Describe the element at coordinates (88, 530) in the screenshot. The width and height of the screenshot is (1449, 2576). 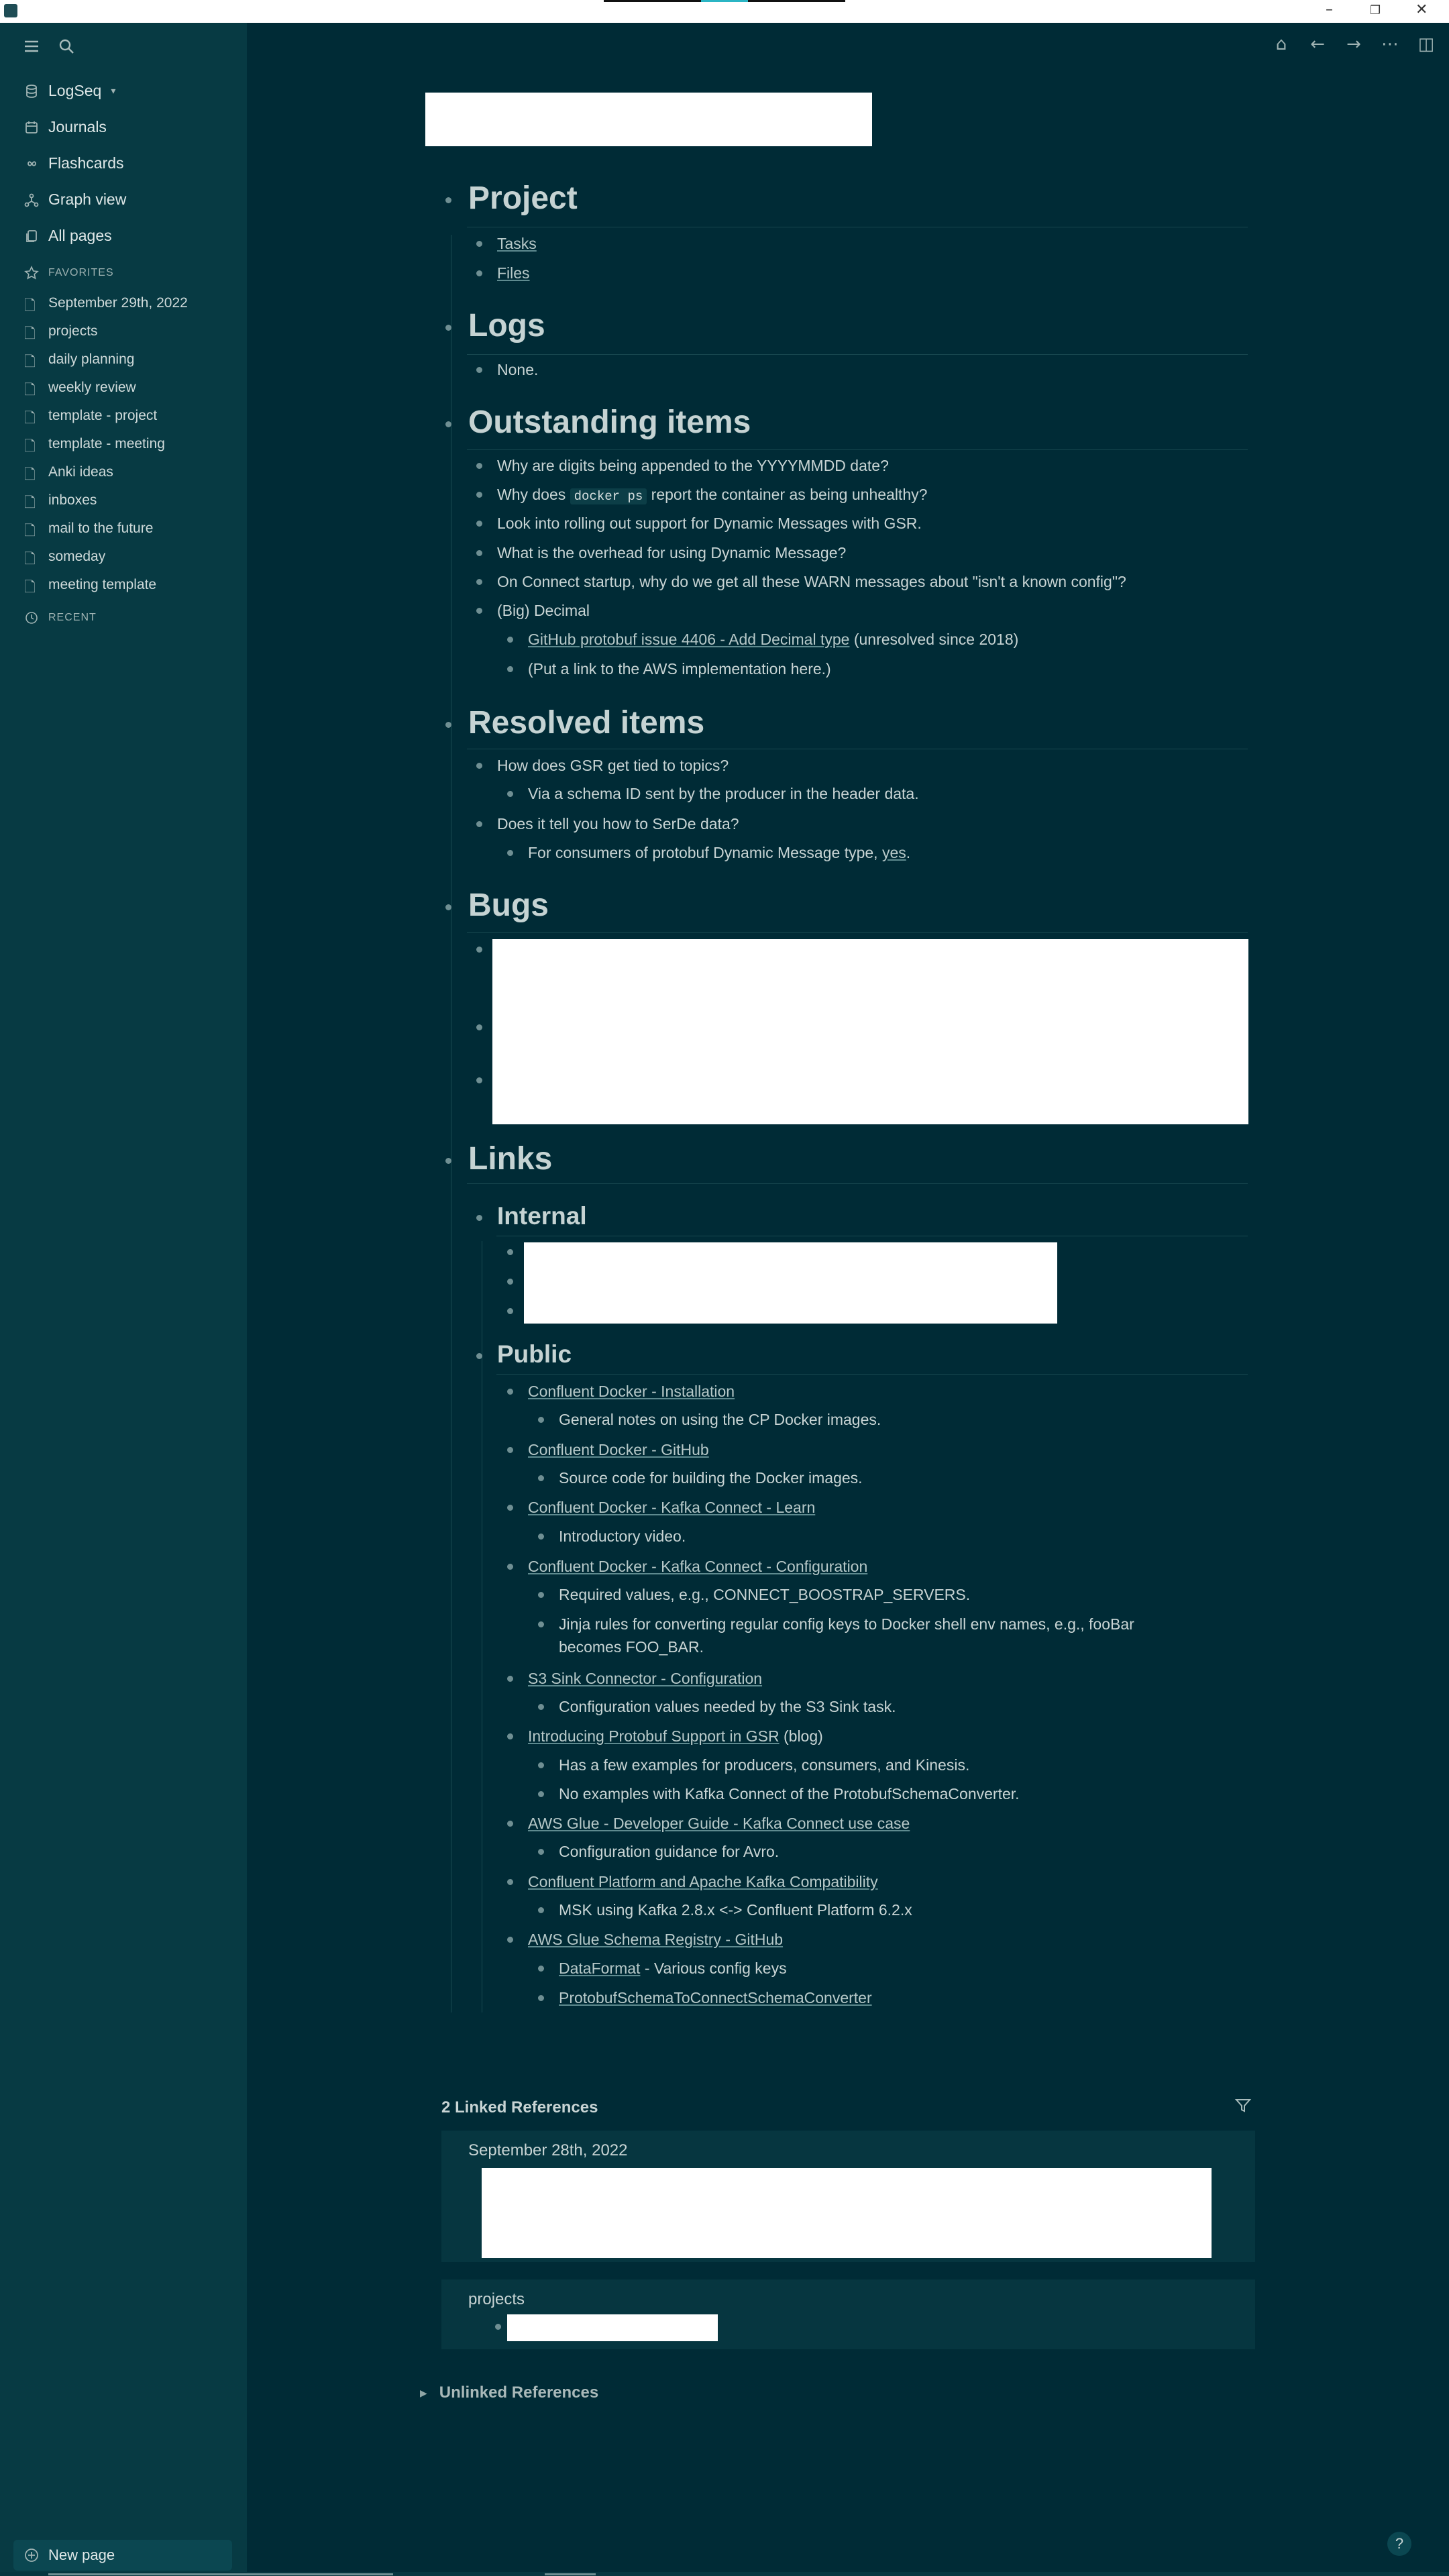
I see `favorite-item: 🗋 mail to the future` at that location.